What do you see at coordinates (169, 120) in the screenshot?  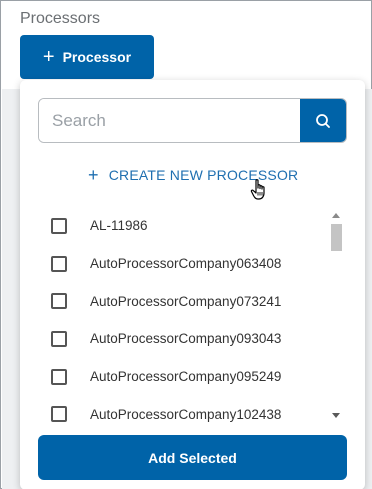 I see `search-input` at bounding box center [169, 120].